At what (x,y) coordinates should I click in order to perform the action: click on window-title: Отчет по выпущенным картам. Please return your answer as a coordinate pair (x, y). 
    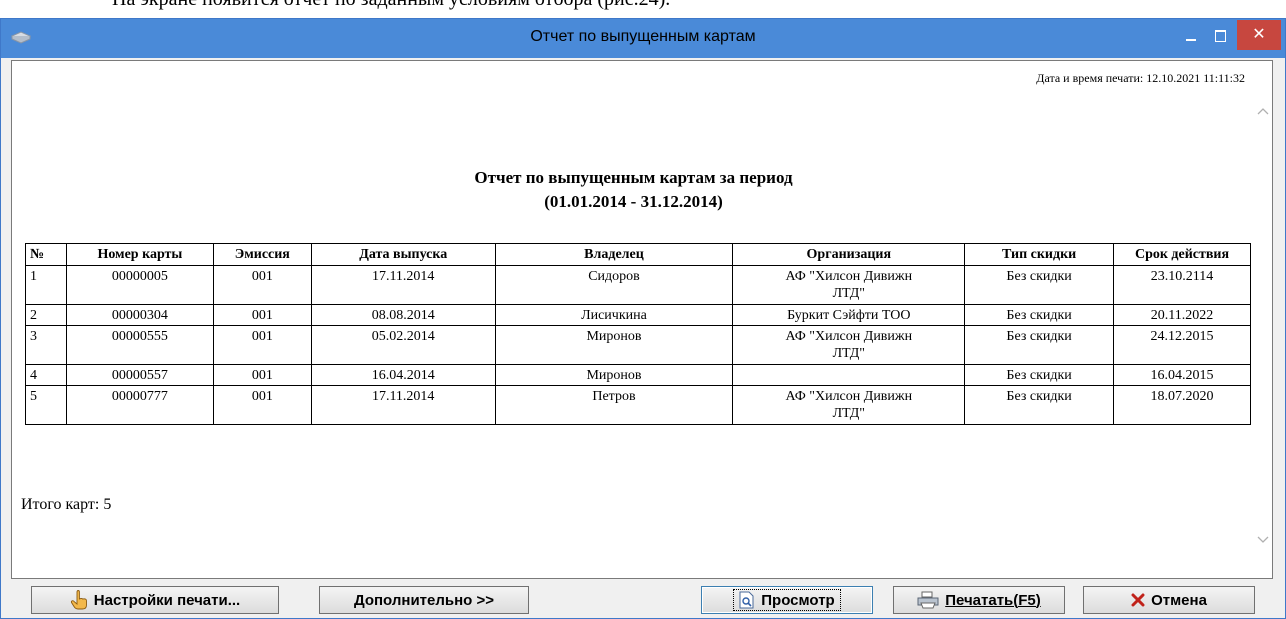
    Looking at the image, I should click on (643, 36).